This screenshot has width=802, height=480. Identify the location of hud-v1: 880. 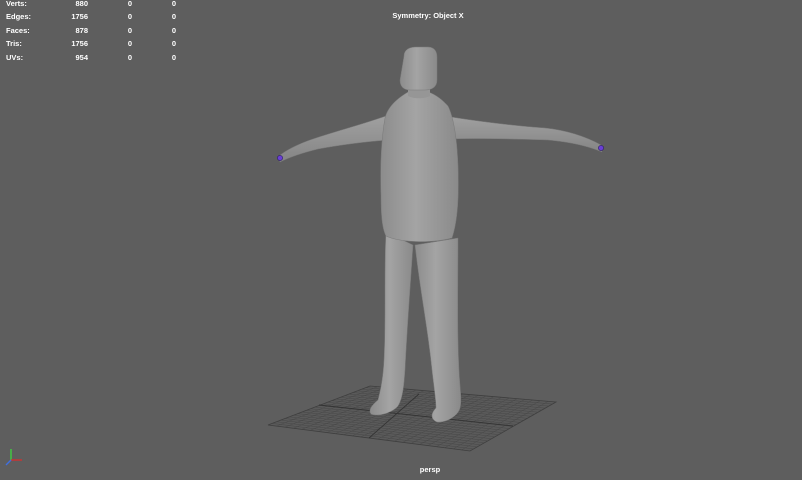
(81, 4).